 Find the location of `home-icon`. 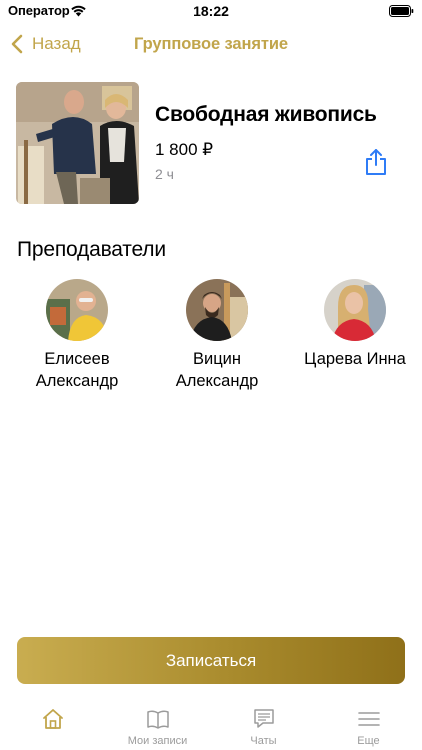

home-icon is located at coordinates (52, 719).